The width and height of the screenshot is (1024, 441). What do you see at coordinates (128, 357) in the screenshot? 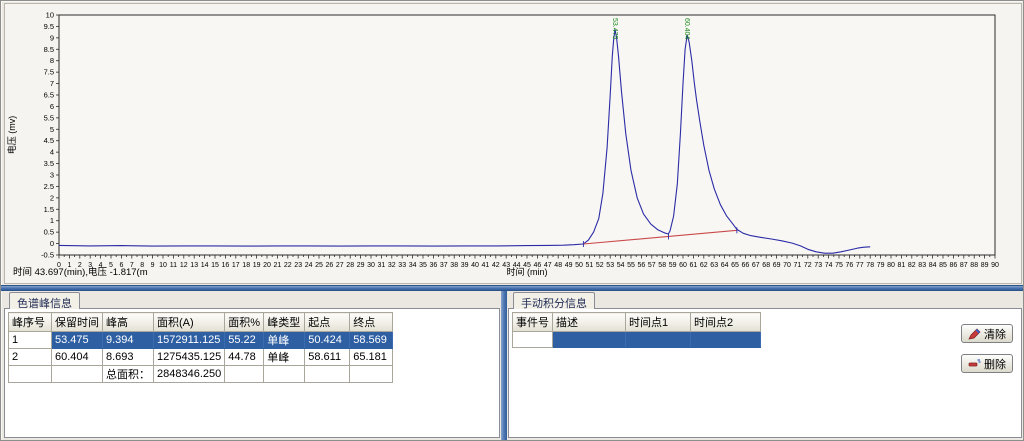
I see `table-cell: 8.693` at bounding box center [128, 357].